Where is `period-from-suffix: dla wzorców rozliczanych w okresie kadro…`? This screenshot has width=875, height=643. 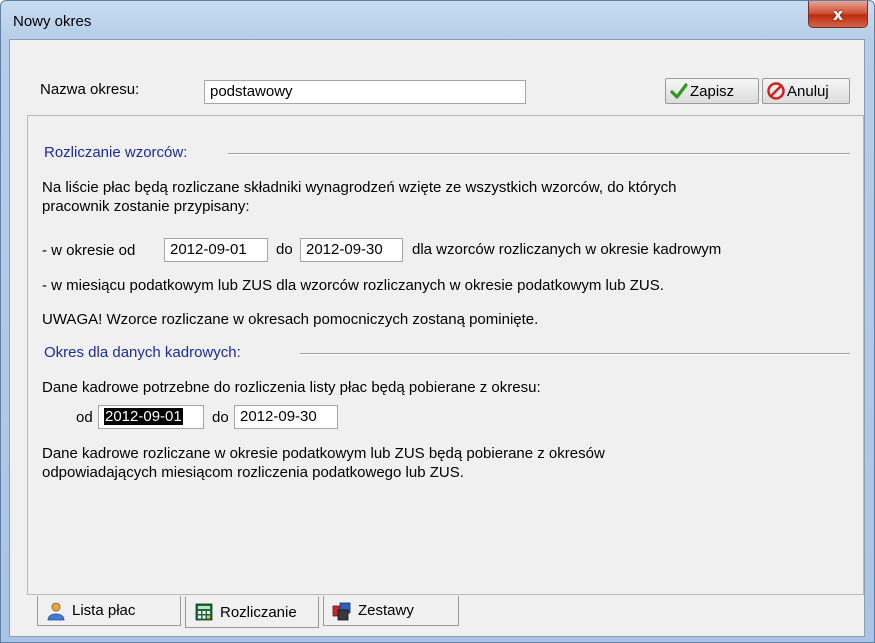
period-from-suffix: dla wzorców rozliczanych w okresie kadro… is located at coordinates (567, 249).